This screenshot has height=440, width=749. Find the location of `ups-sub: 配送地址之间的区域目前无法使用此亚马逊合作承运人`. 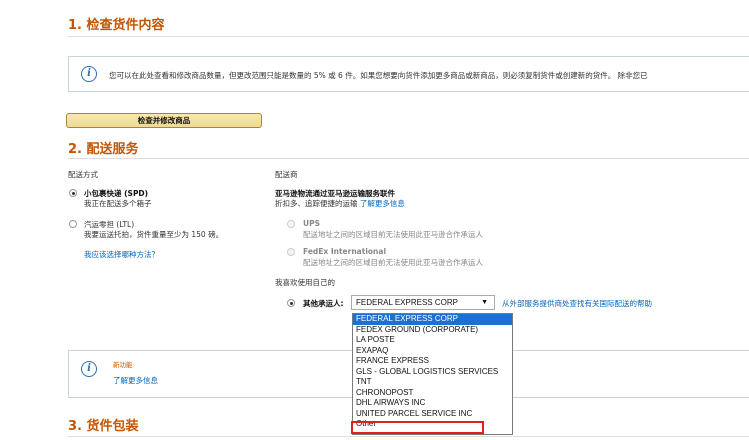

ups-sub: 配送地址之间的区域目前无法使用此亚马逊合作承运人 is located at coordinates (393, 234).